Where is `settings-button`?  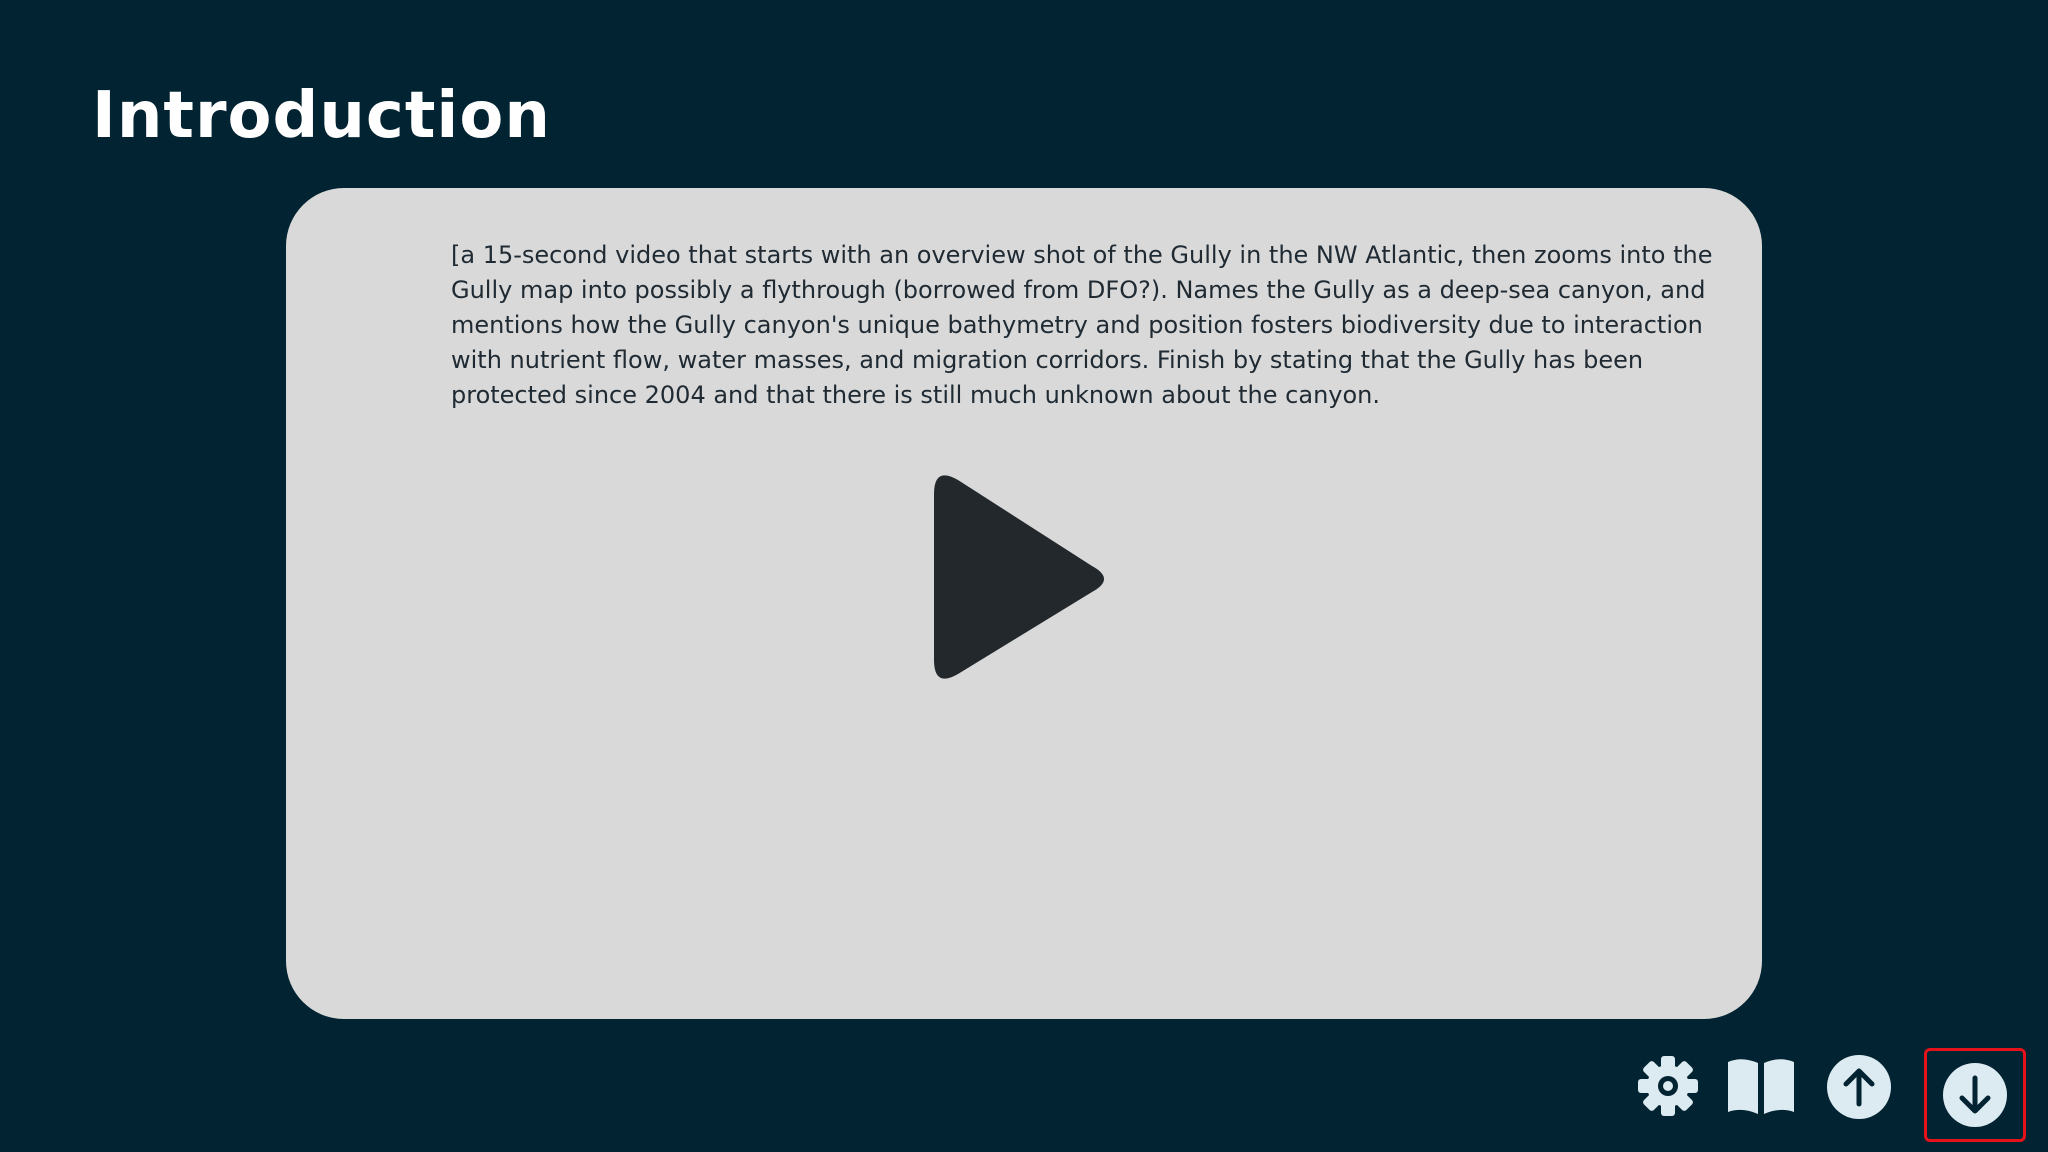
settings-button is located at coordinates (1668, 1086).